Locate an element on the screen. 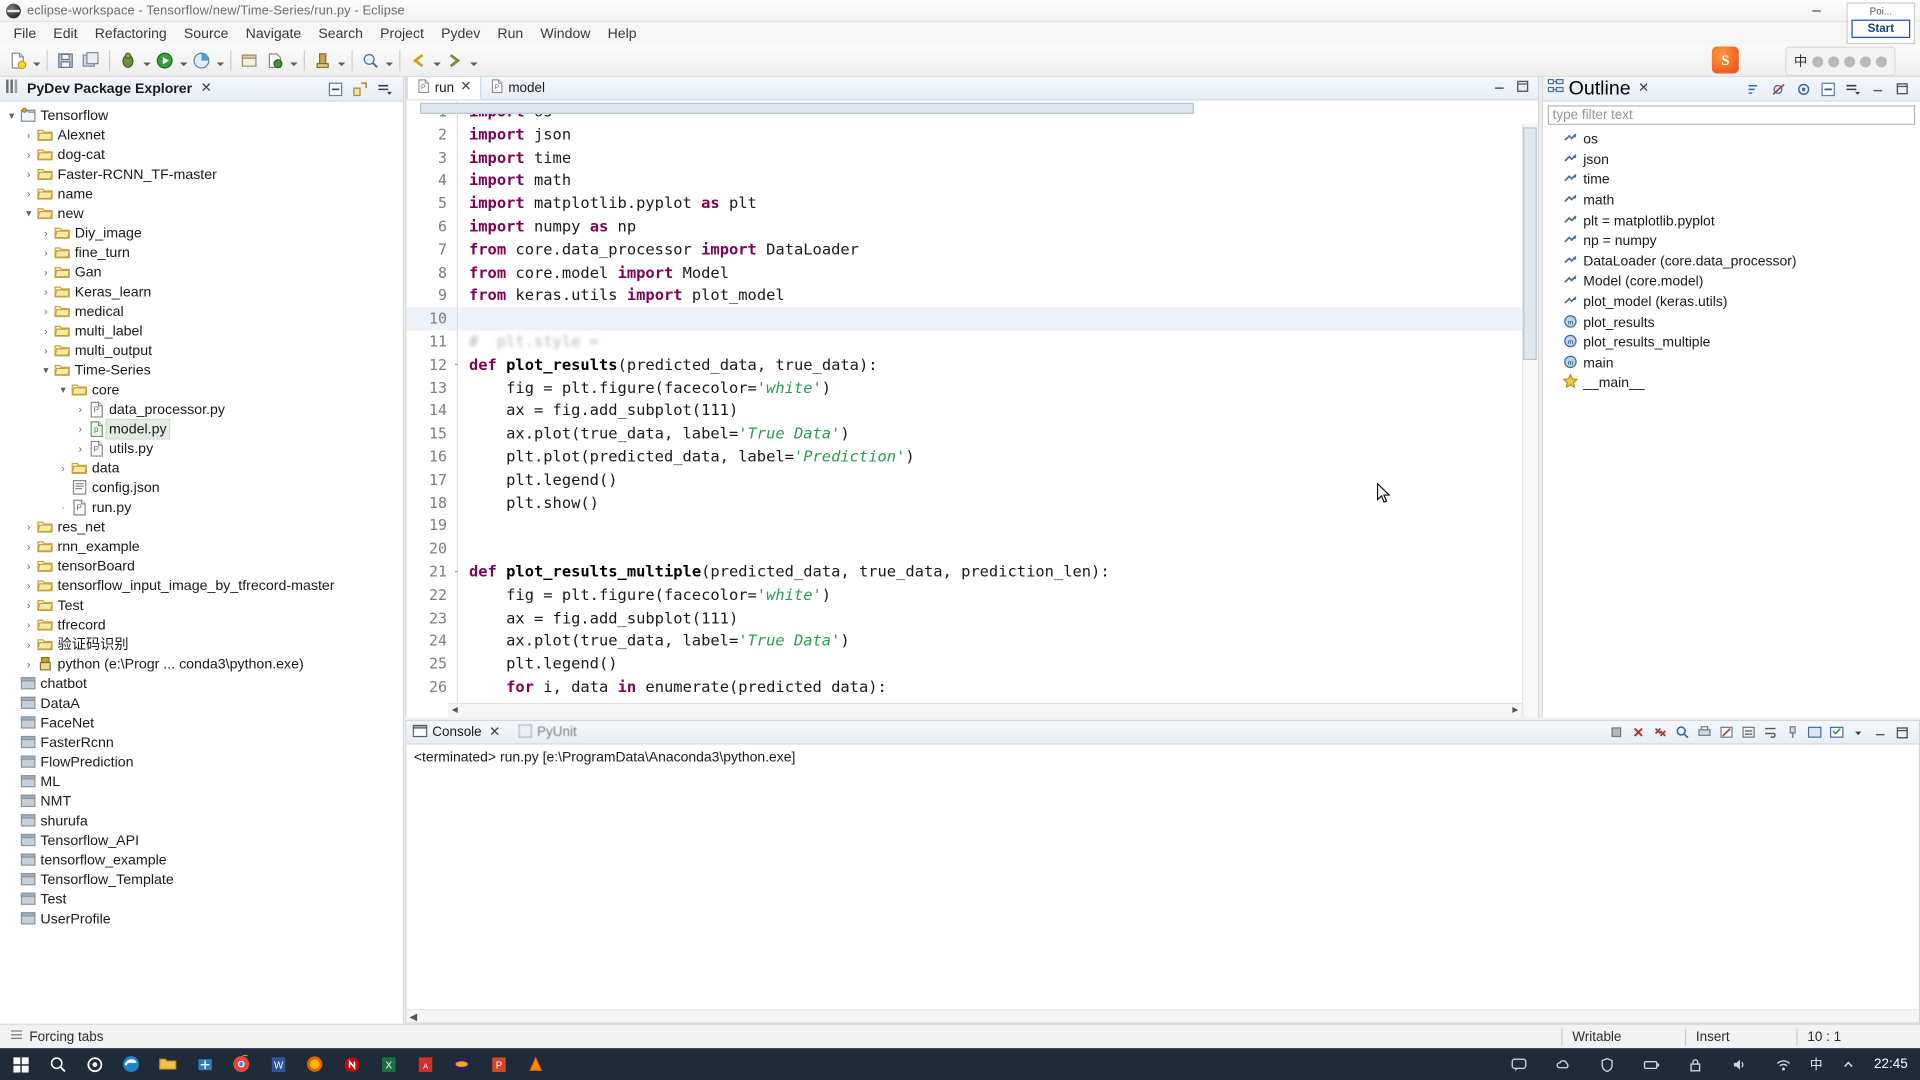 This screenshot has width=1920, height=1080. vlc-icon is located at coordinates (535, 1064).